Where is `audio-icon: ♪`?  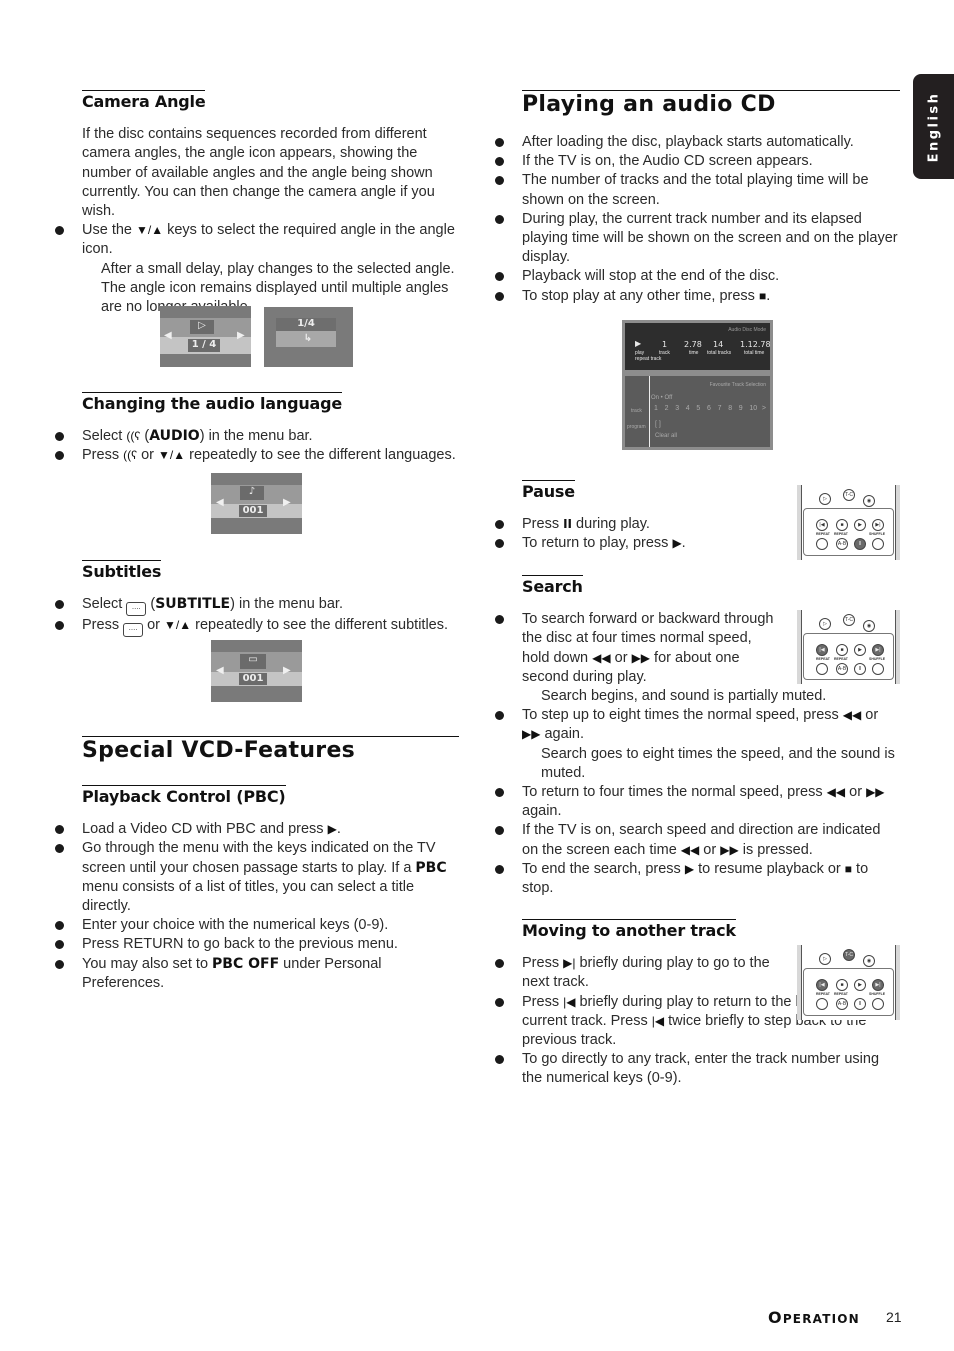
audio-icon: ♪ is located at coordinates (252, 493).